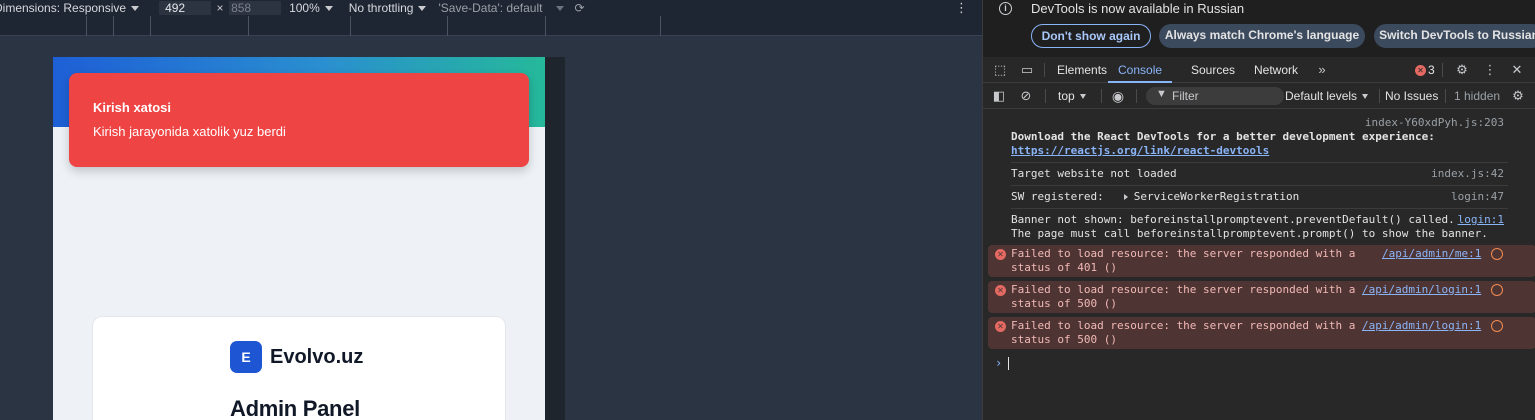 Image resolution: width=1535 pixels, height=420 pixels. Describe the element at coordinates (1066, 96) in the screenshot. I see `context-label: top` at that location.